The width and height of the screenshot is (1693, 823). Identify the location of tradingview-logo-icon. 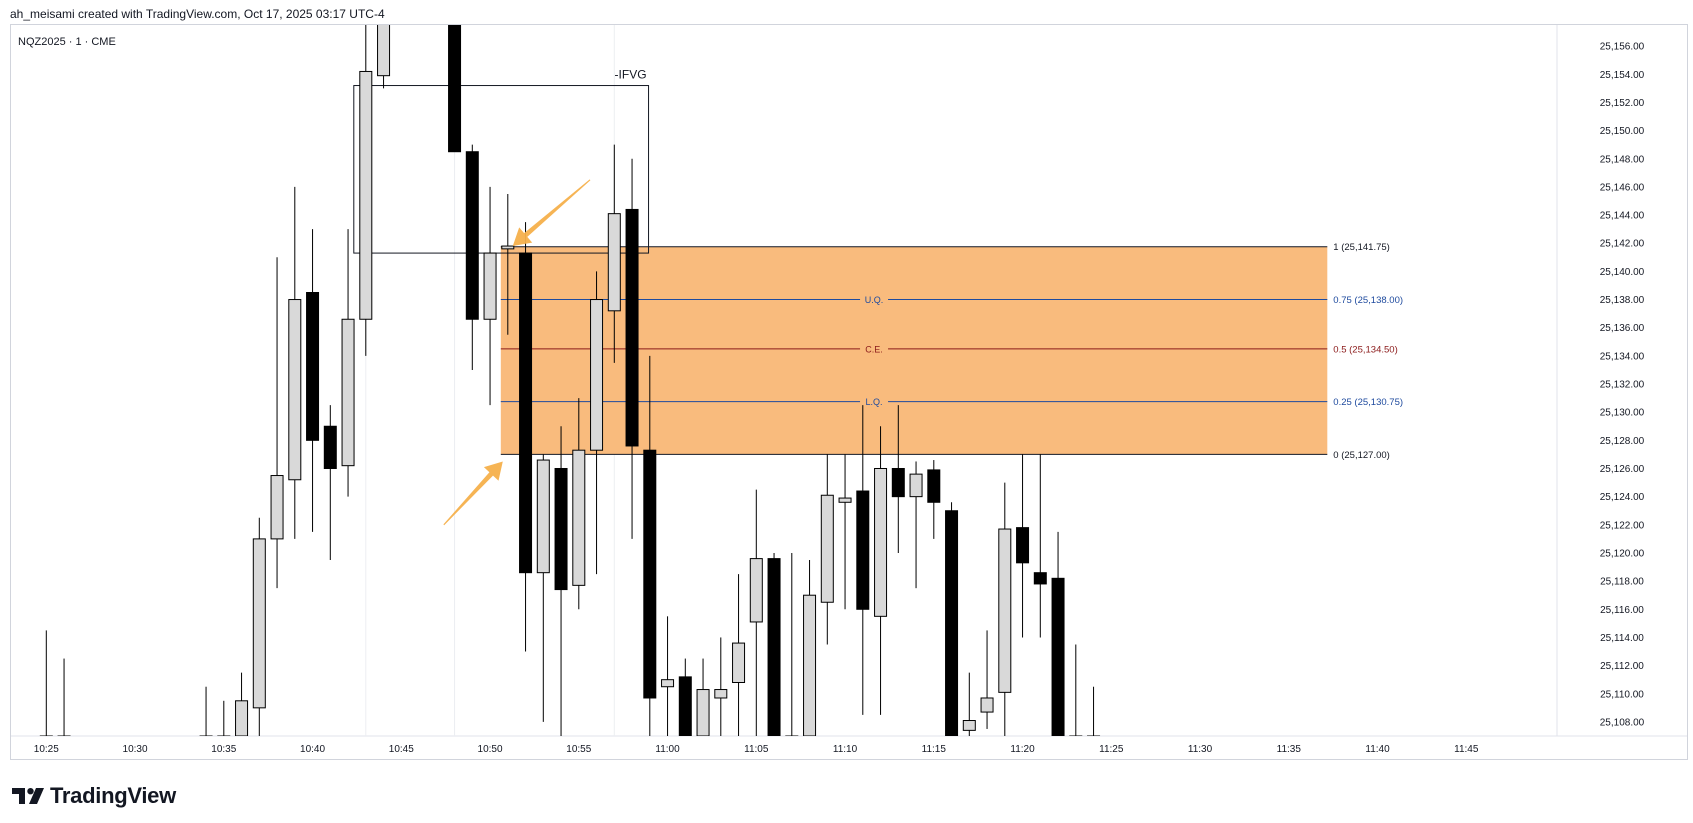
(28, 796).